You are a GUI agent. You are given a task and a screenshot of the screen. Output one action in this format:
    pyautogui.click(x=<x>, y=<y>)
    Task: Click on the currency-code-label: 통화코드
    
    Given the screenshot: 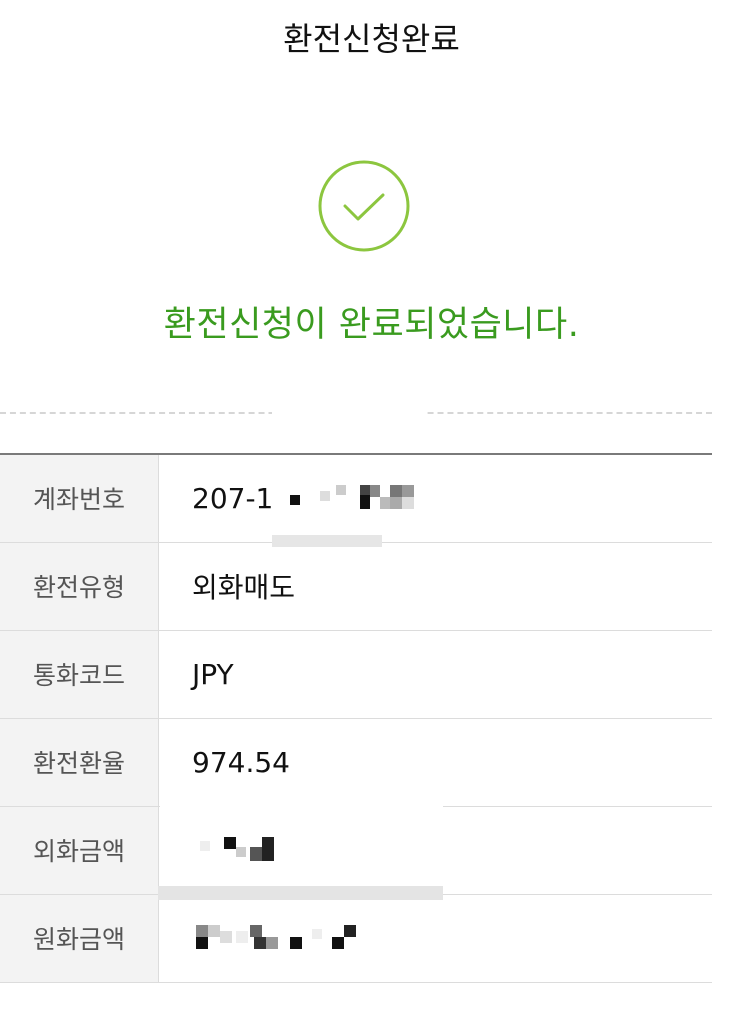 What is the action you would take?
    pyautogui.click(x=79, y=674)
    